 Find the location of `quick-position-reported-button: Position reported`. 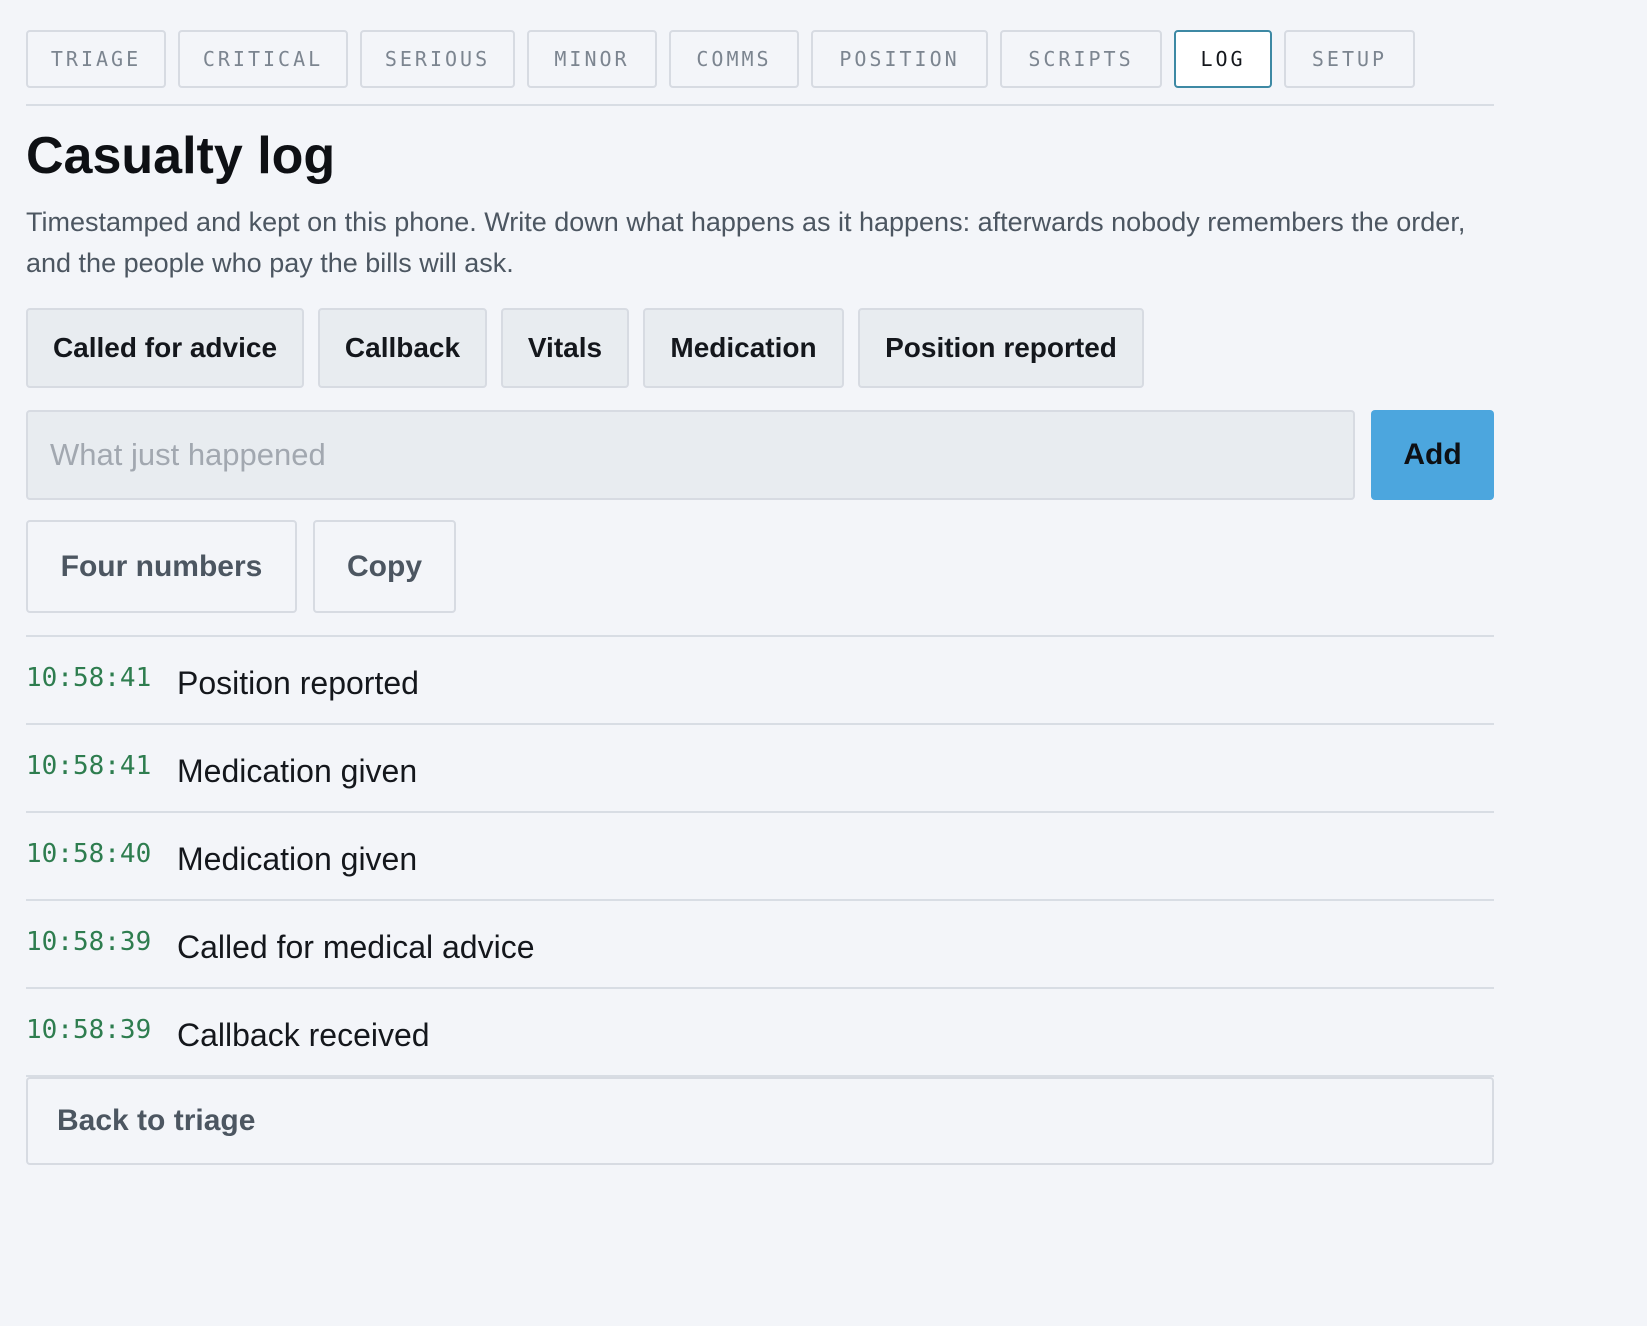

quick-position-reported-button: Position reported is located at coordinates (1001, 348).